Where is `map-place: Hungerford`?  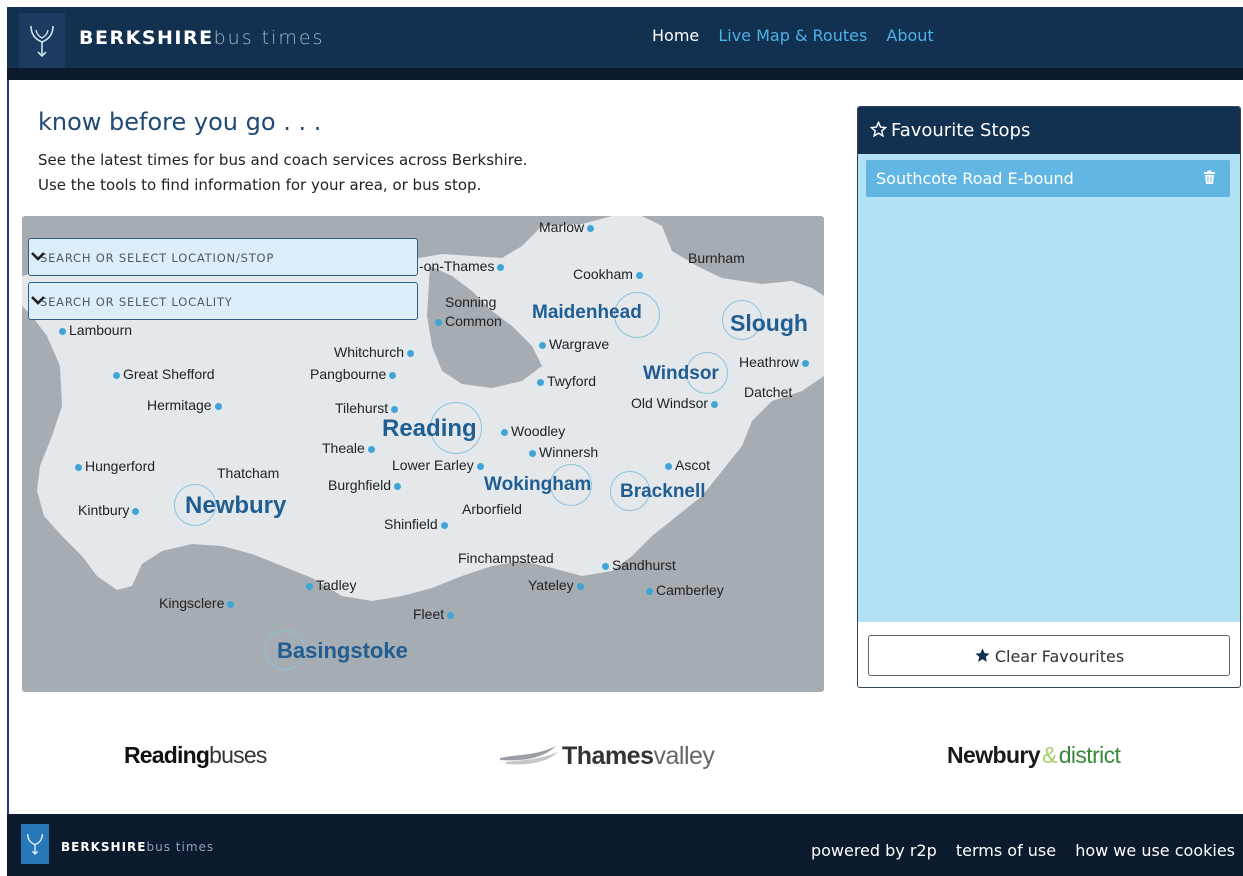 map-place: Hungerford is located at coordinates (113, 466).